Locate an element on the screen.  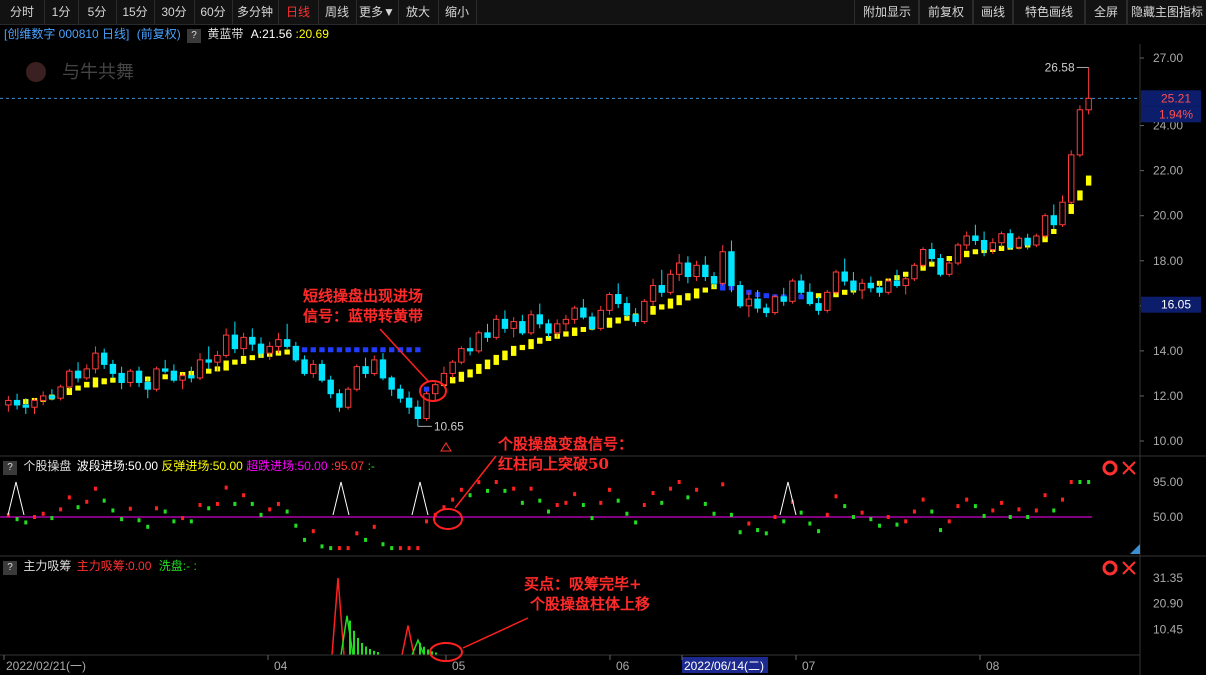
period-btn-10: 放大 is located at coordinates (418, 12).